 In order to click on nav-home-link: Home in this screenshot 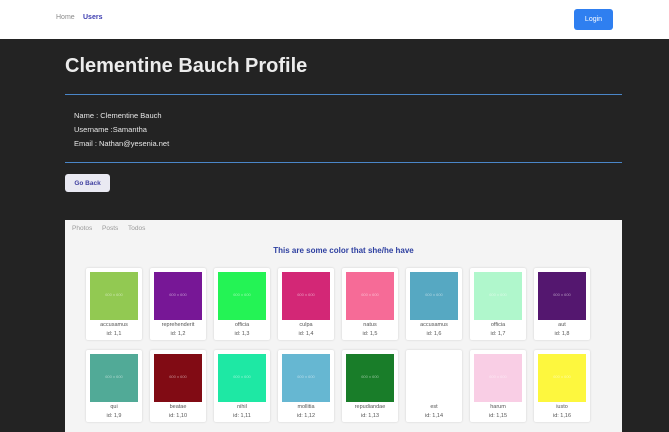, I will do `click(65, 17)`.